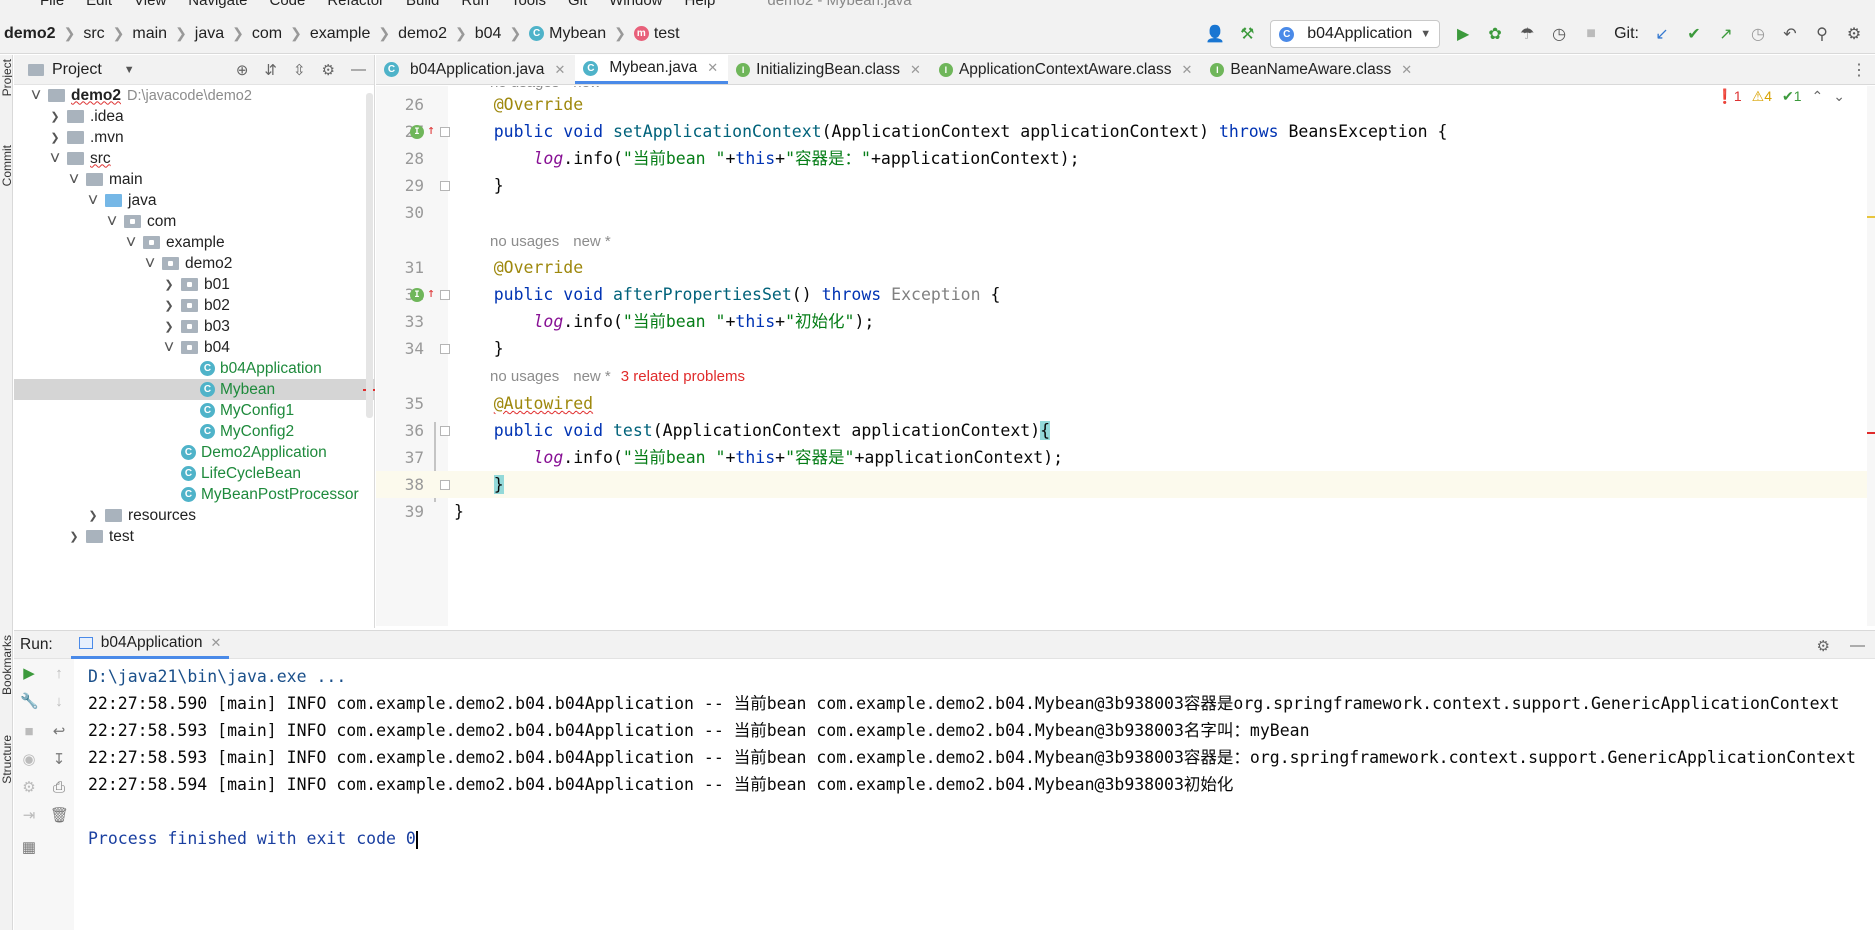 Image resolution: width=1875 pixels, height=930 pixels. Describe the element at coordinates (287, 4) in the screenshot. I see `menu-item: Code` at that location.